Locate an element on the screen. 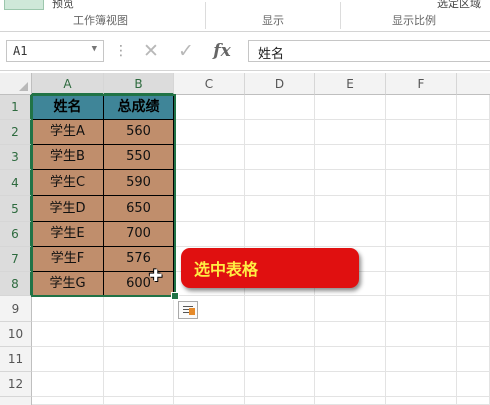 This screenshot has width=490, height=405. table-cell-score: 590 is located at coordinates (139, 183).